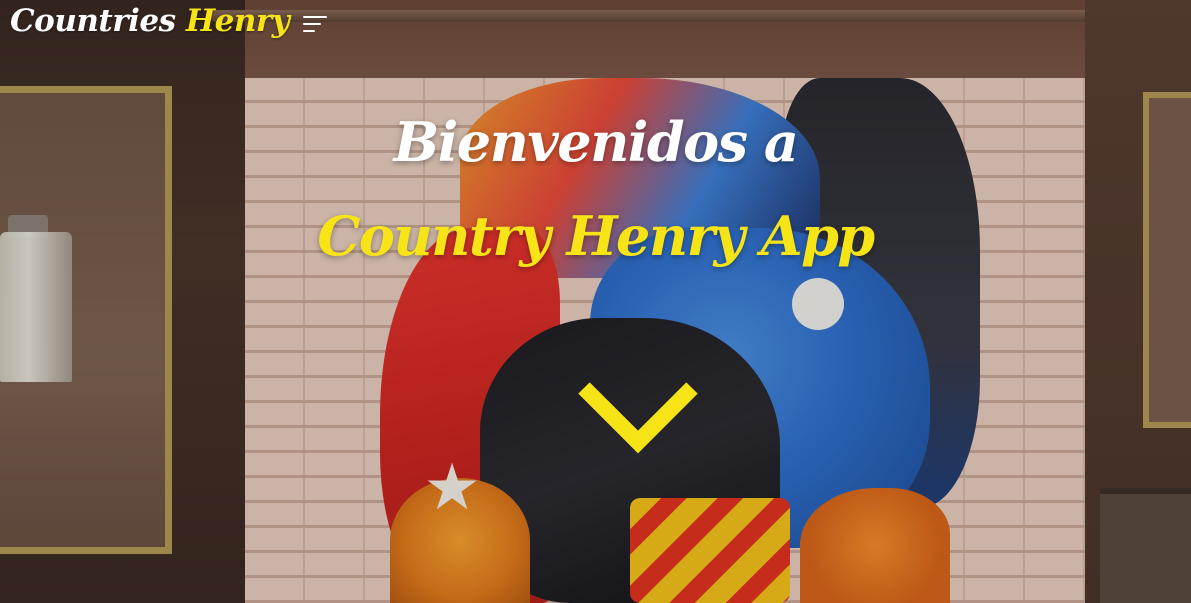 Image resolution: width=1191 pixels, height=603 pixels. I want to click on chevron-down-icon, so click(638, 418).